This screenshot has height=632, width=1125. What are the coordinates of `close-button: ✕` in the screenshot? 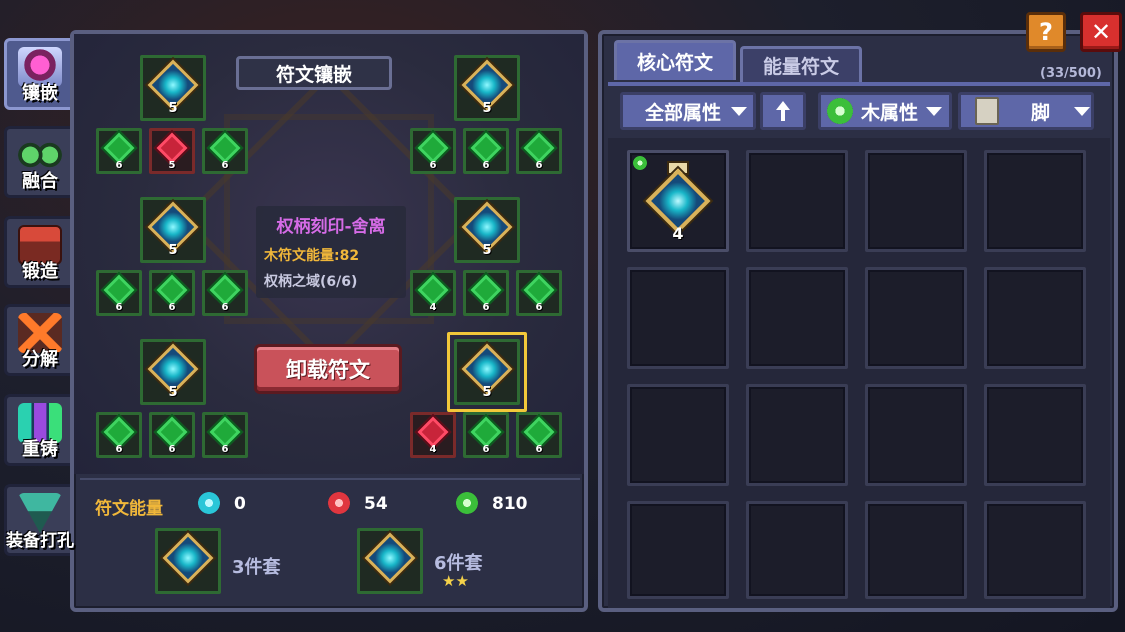 It's located at (1101, 32).